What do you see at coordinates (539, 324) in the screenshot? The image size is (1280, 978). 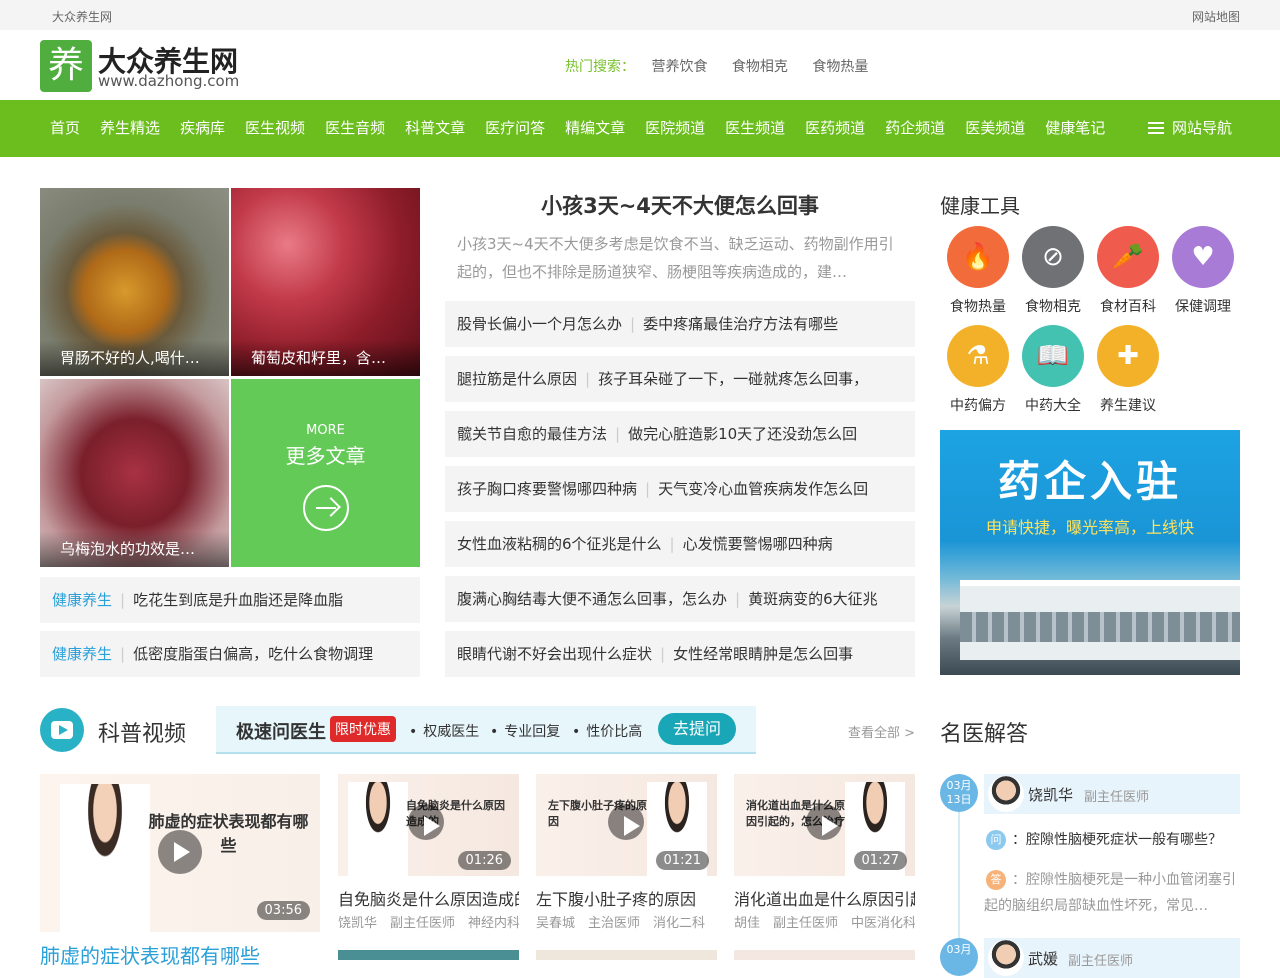 I see `article-title: 股骨长偏小一个月怎么办` at bounding box center [539, 324].